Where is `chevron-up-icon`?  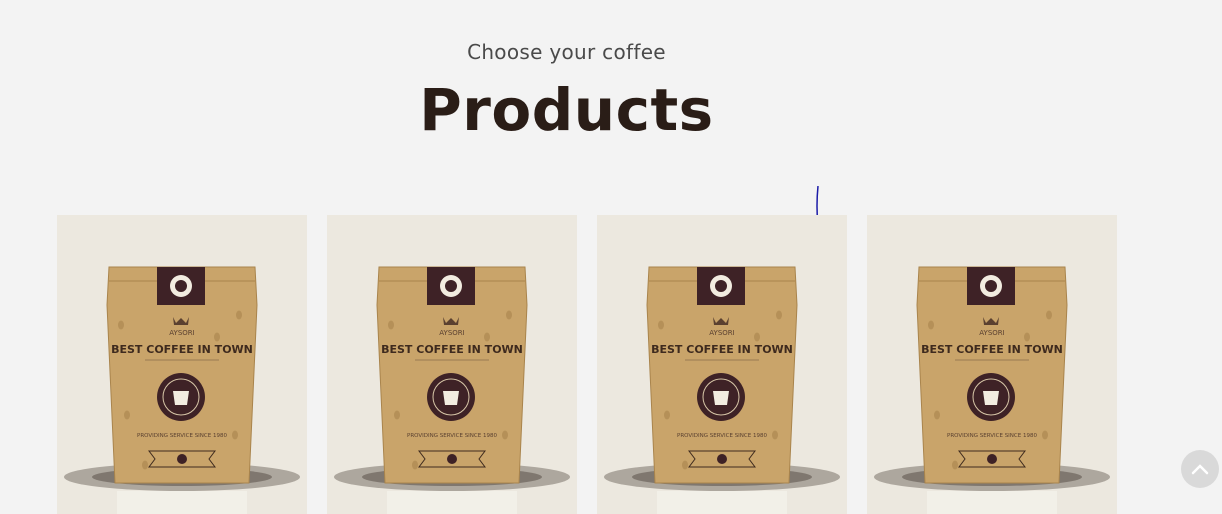 chevron-up-icon is located at coordinates (1200, 469).